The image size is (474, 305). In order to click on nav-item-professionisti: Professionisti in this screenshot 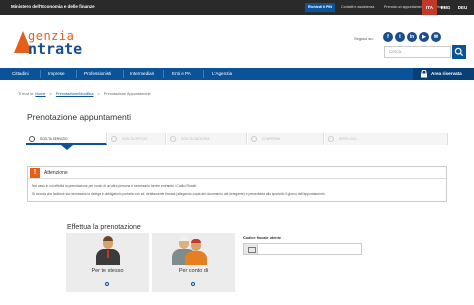, I will do `click(94, 74)`.